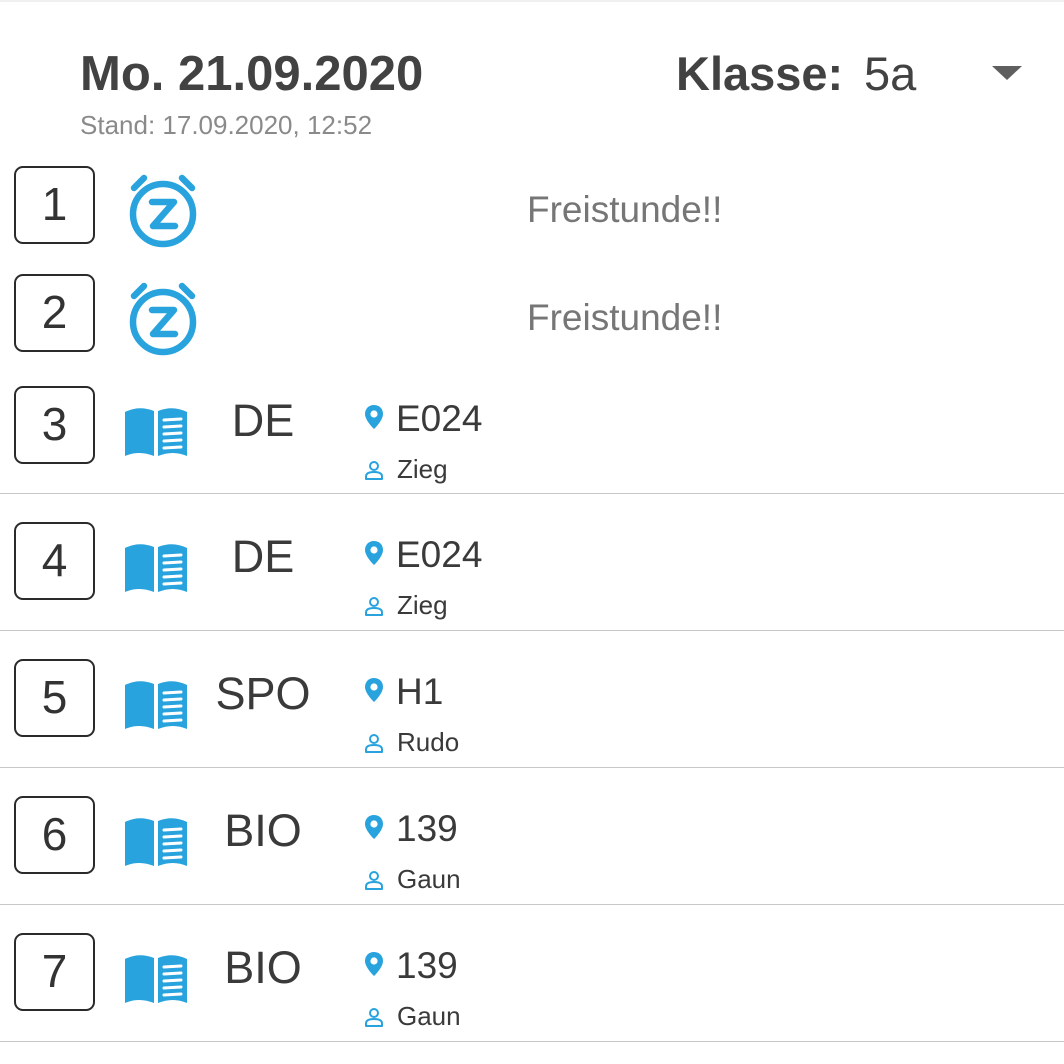 This screenshot has height=1064, width=1064. I want to click on period-number: 3, so click(54, 425).